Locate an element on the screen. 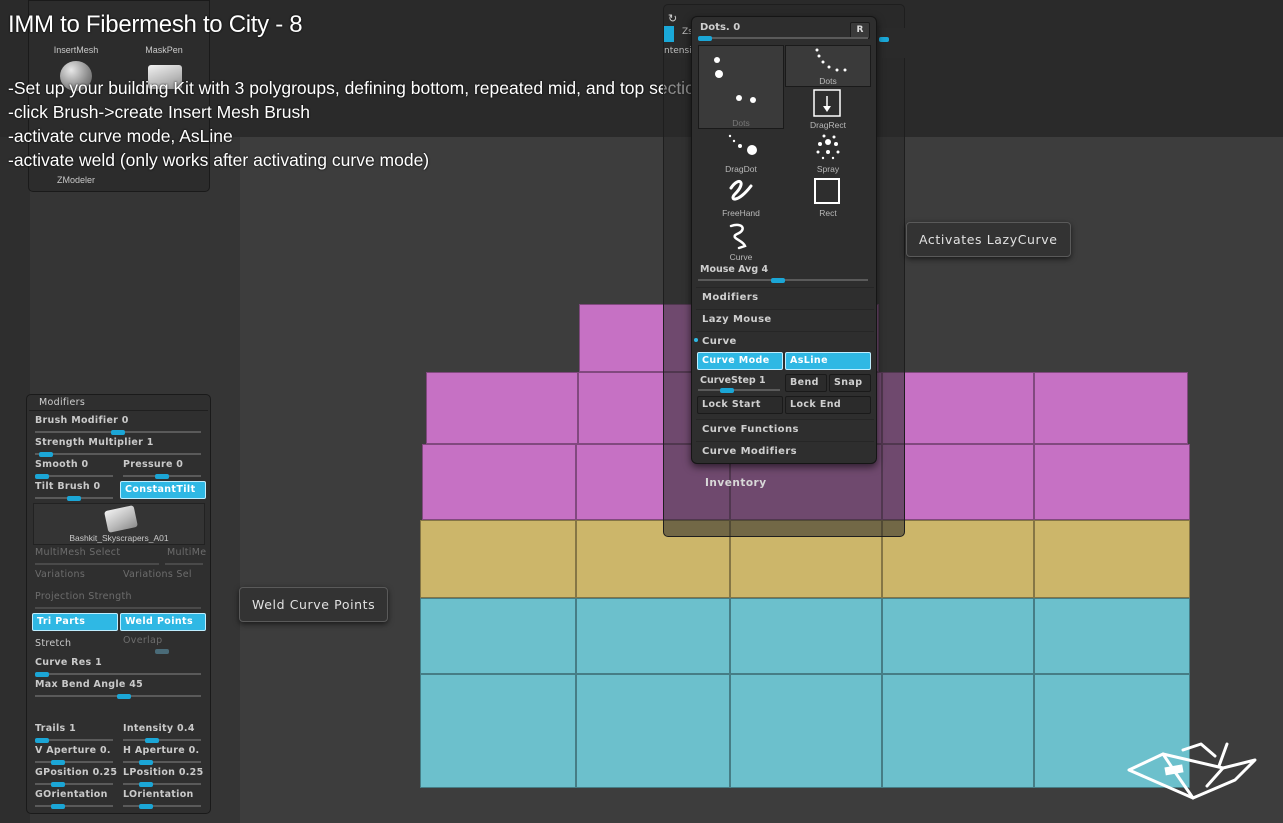  instruction-line: -activate curve mode, AsLine is located at coordinates (120, 136).